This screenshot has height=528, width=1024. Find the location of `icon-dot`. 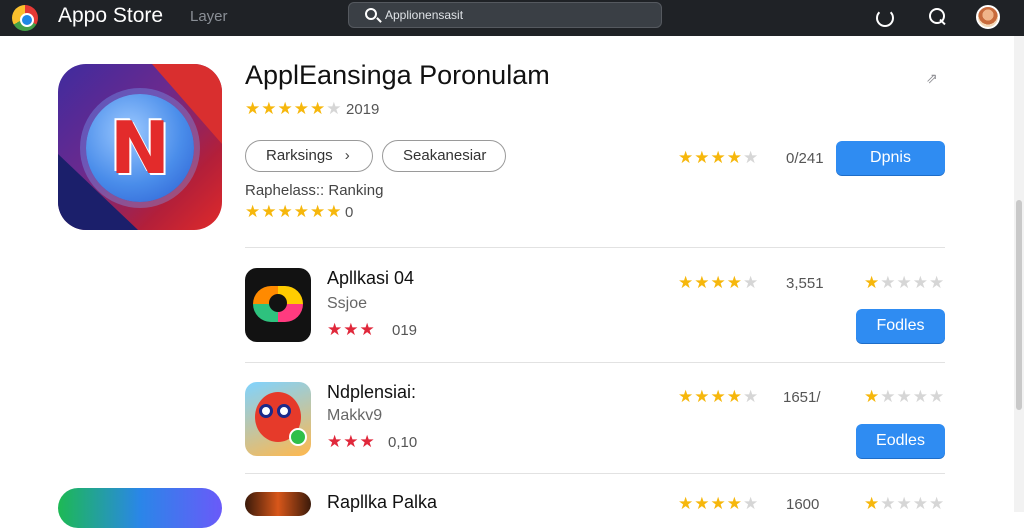

icon-dot is located at coordinates (278, 303).